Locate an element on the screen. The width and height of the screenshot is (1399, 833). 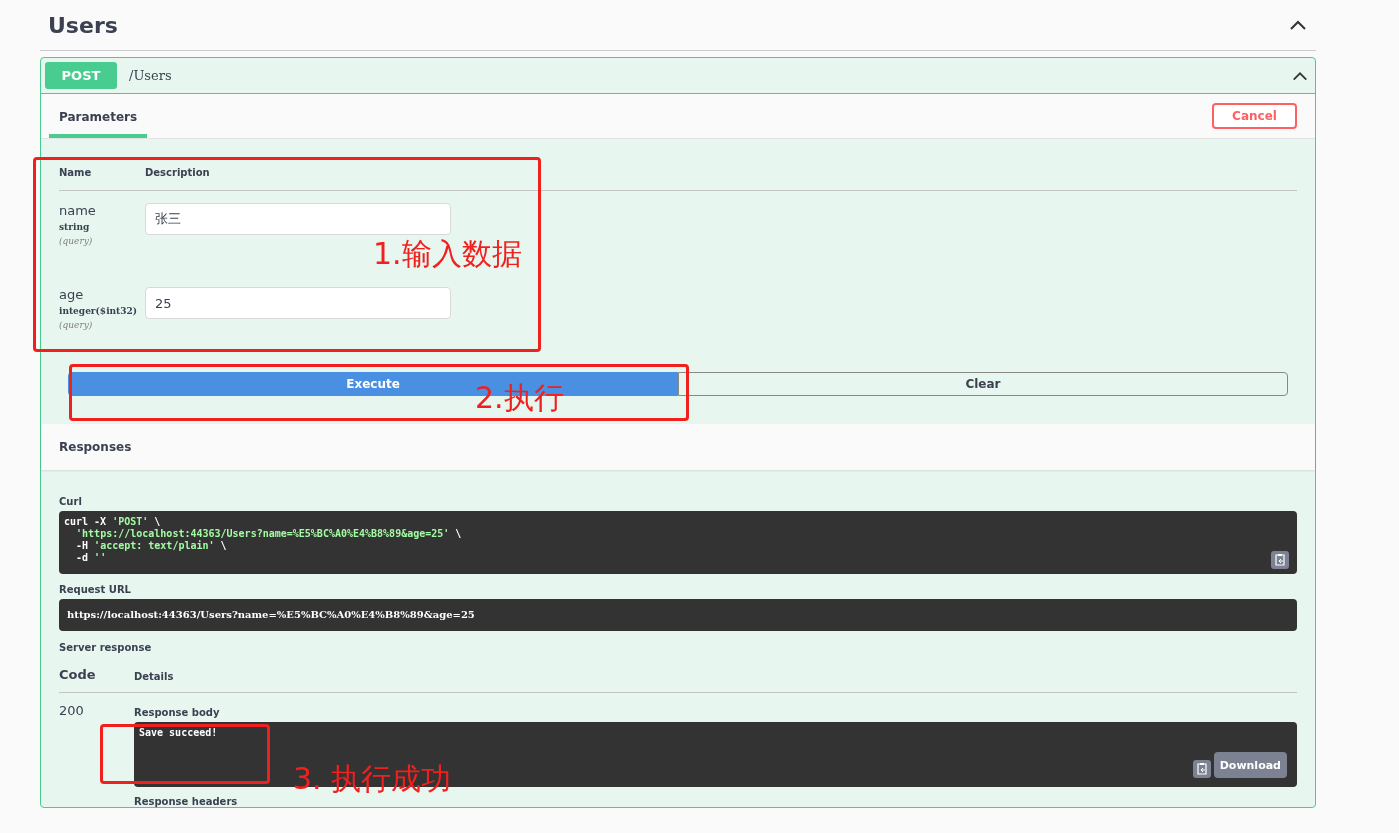
parameter-name: age is located at coordinates (72, 294).